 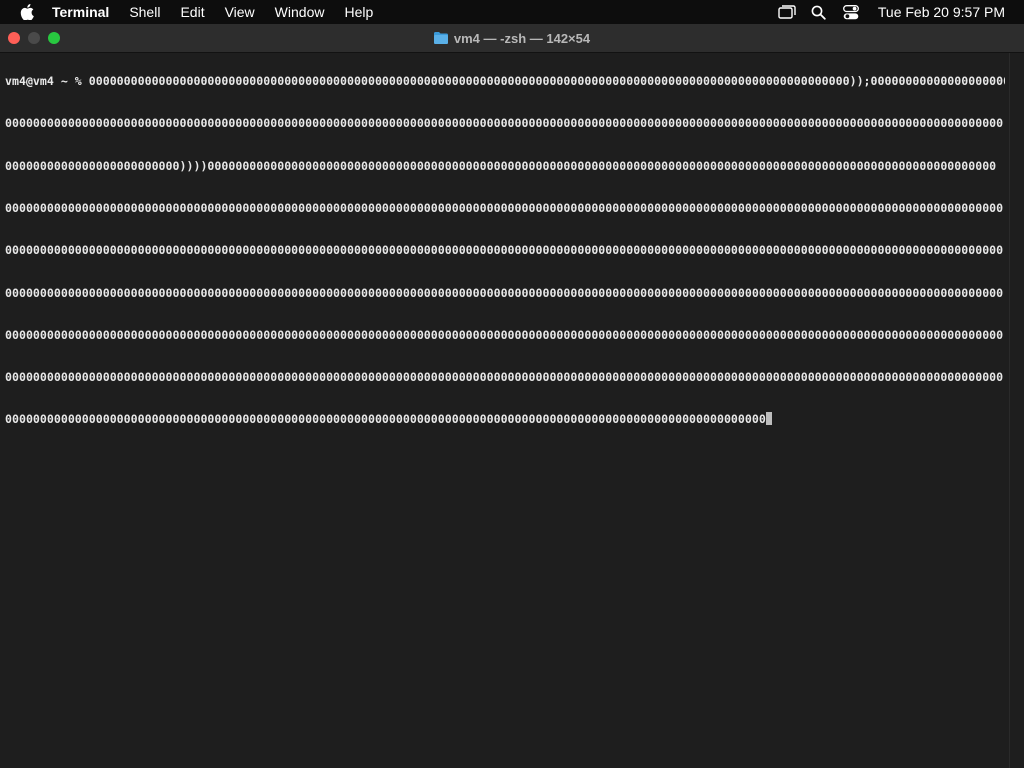 I want to click on menu-window: Window, so click(x=300, y=12).